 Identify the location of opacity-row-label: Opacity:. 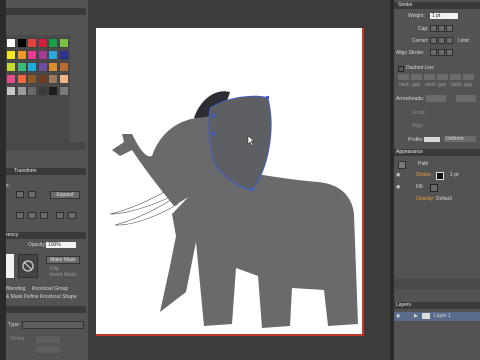
(425, 199).